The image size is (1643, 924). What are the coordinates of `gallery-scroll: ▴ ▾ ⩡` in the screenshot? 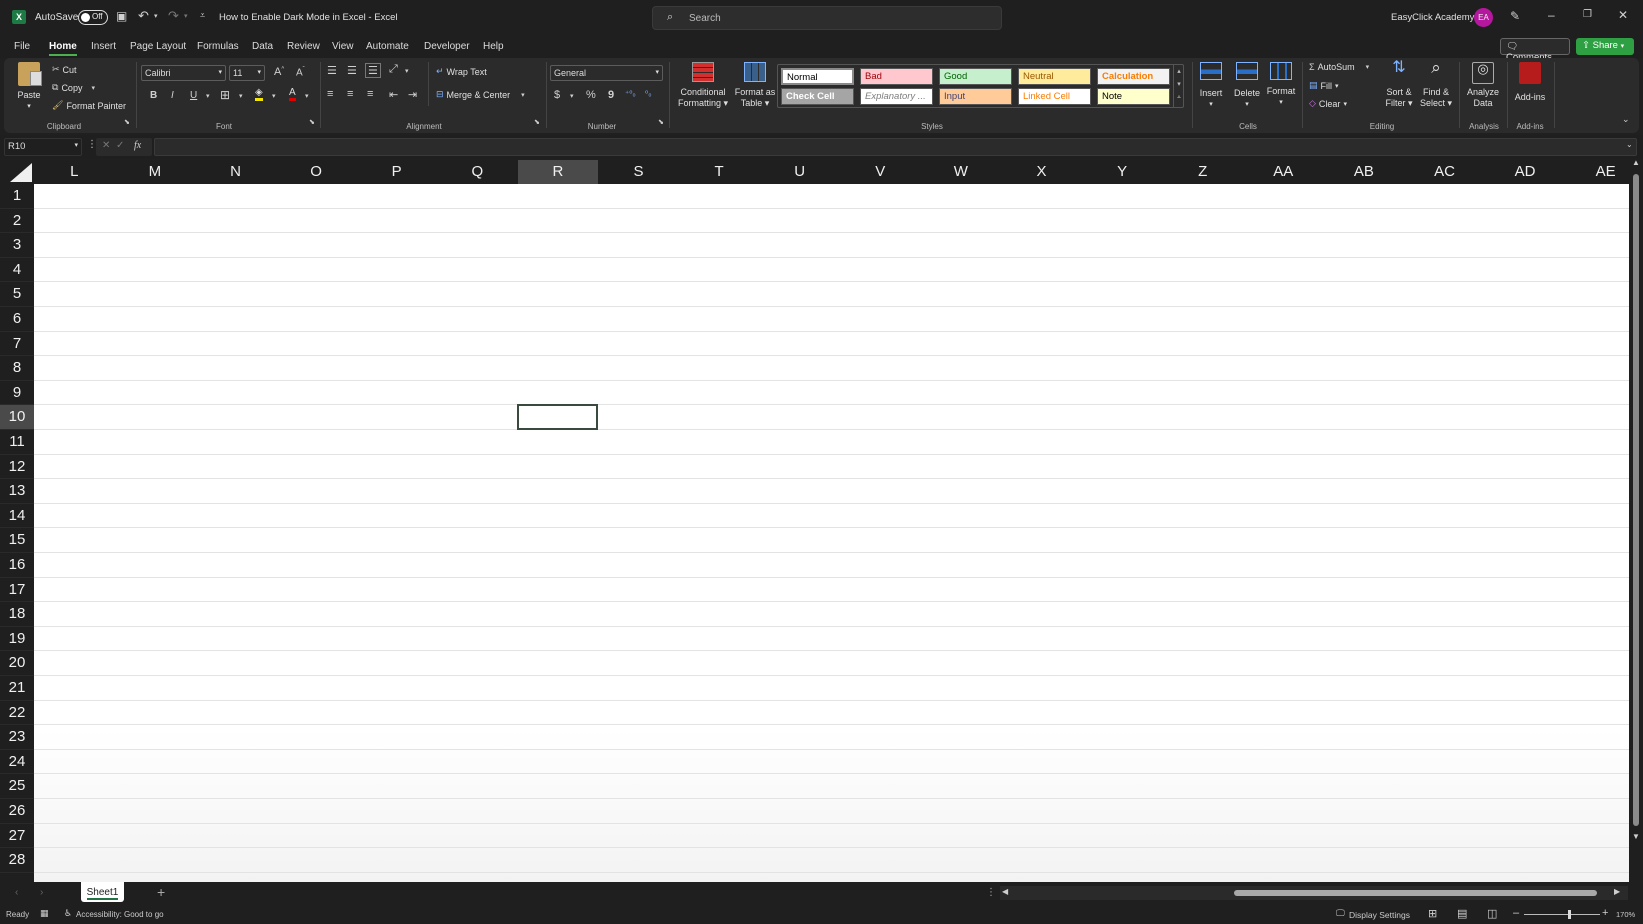 It's located at (1178, 86).